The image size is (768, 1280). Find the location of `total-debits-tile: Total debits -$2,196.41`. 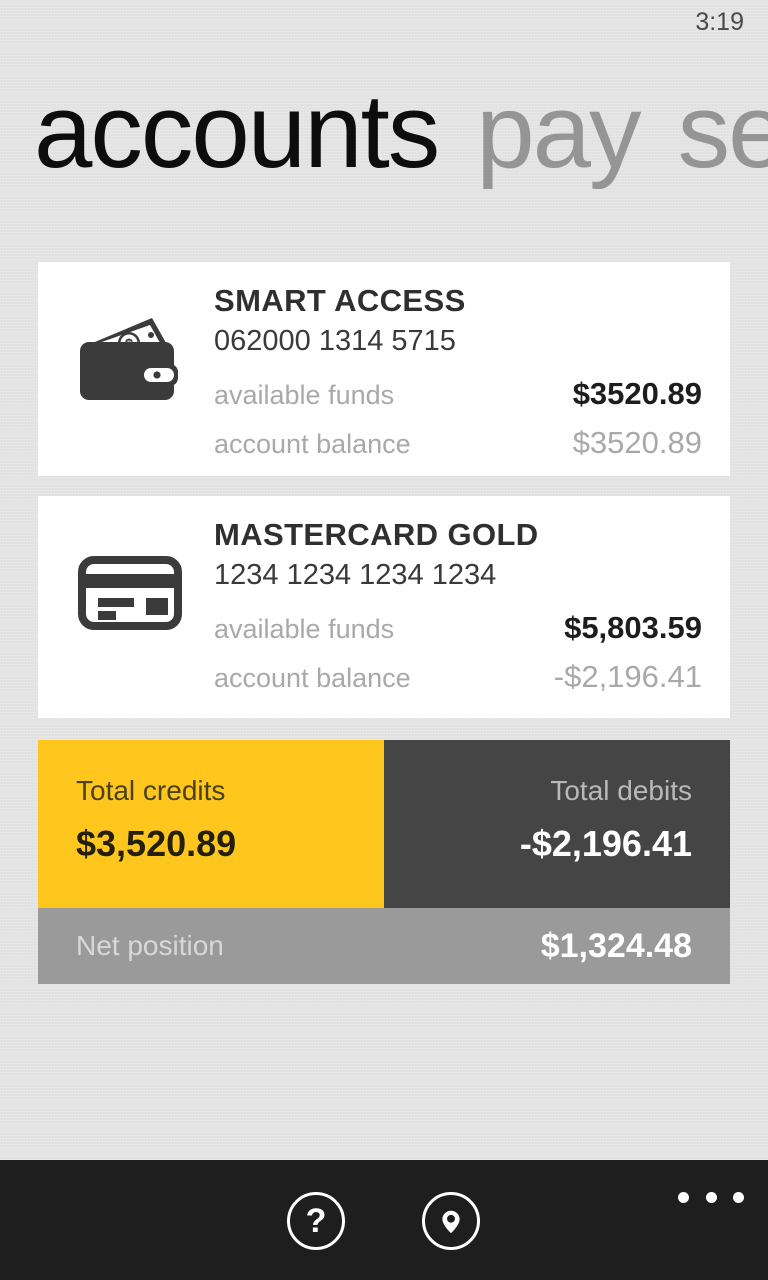

total-debits-tile: Total debits -$2,196.41 is located at coordinates (557, 824).